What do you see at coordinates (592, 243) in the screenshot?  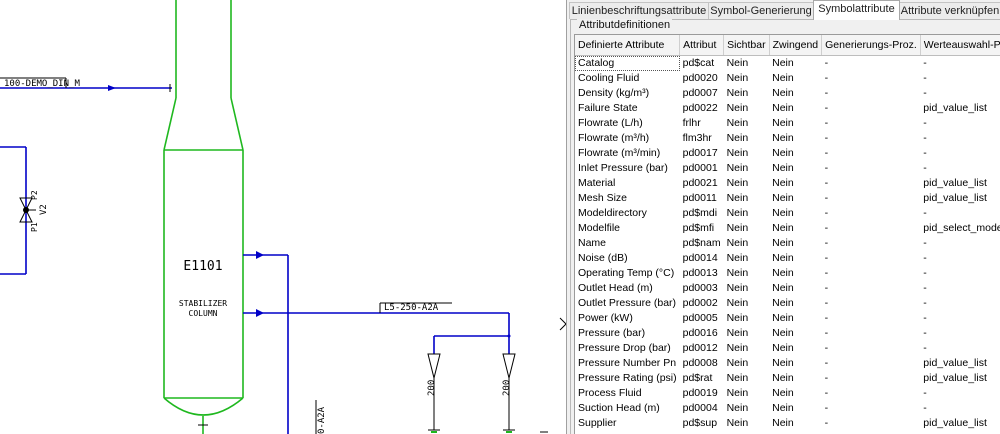 I see `attribute-name-cell: Name` at bounding box center [592, 243].